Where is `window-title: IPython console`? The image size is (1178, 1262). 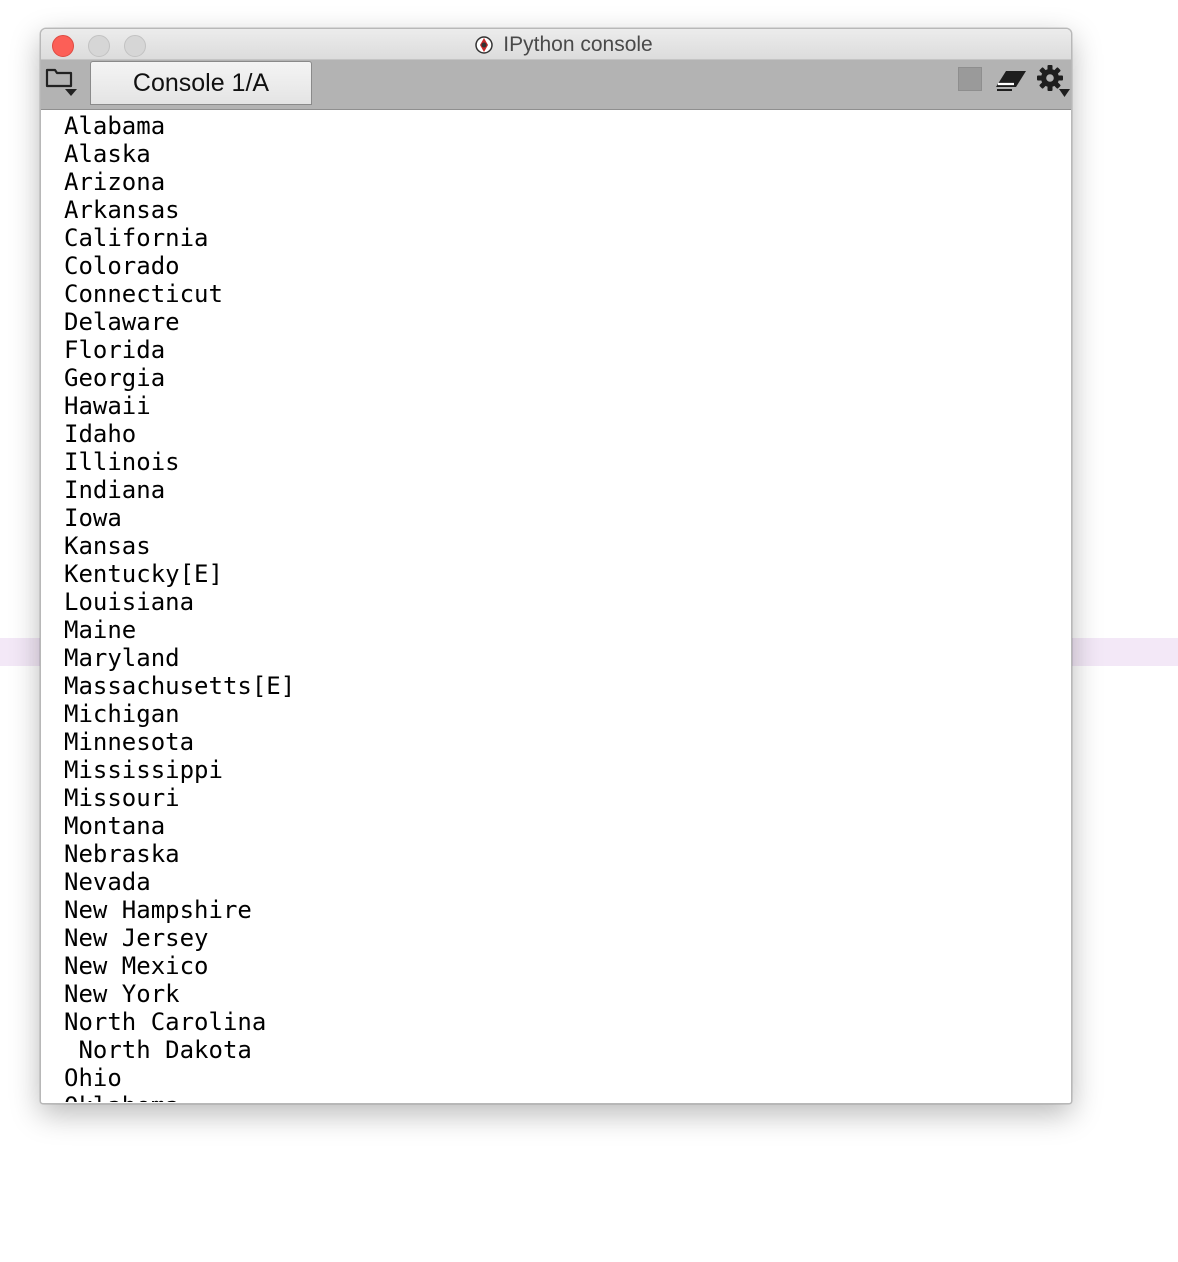
window-title: IPython console is located at coordinates (578, 44).